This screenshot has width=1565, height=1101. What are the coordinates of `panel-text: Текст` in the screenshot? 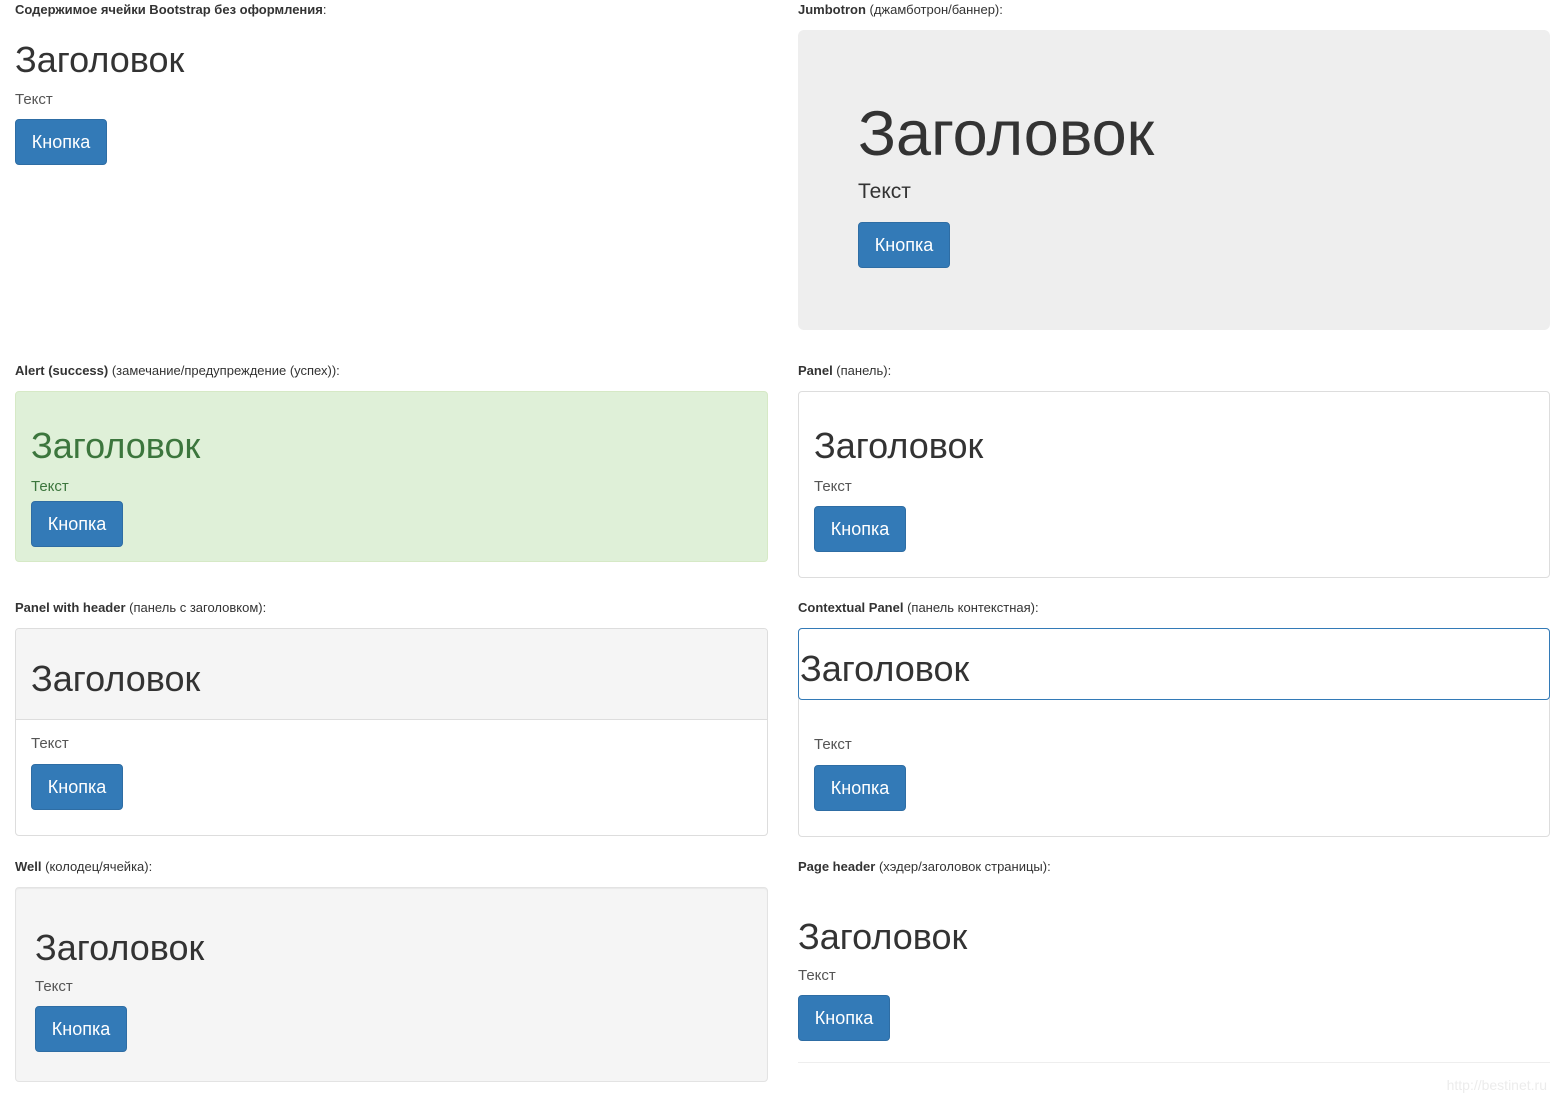 It's located at (833, 486).